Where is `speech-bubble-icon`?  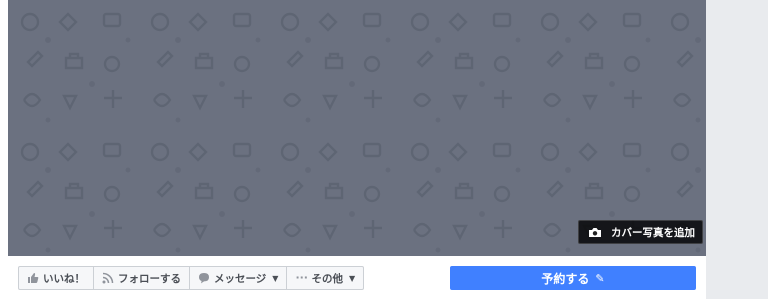
speech-bubble-icon is located at coordinates (204, 278).